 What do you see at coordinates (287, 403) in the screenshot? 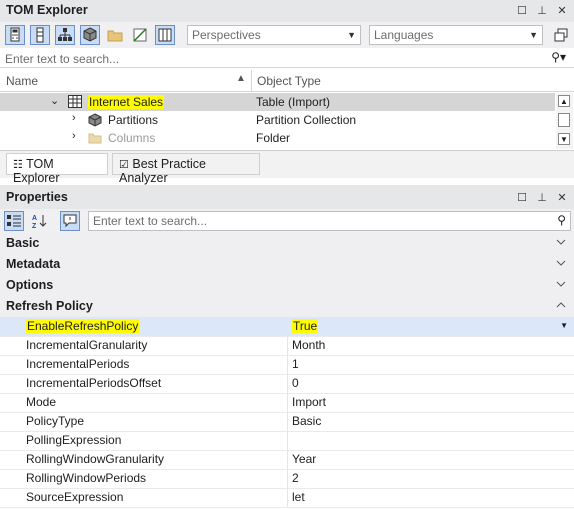
I see `prop-row-mode: Mode Import` at bounding box center [287, 403].